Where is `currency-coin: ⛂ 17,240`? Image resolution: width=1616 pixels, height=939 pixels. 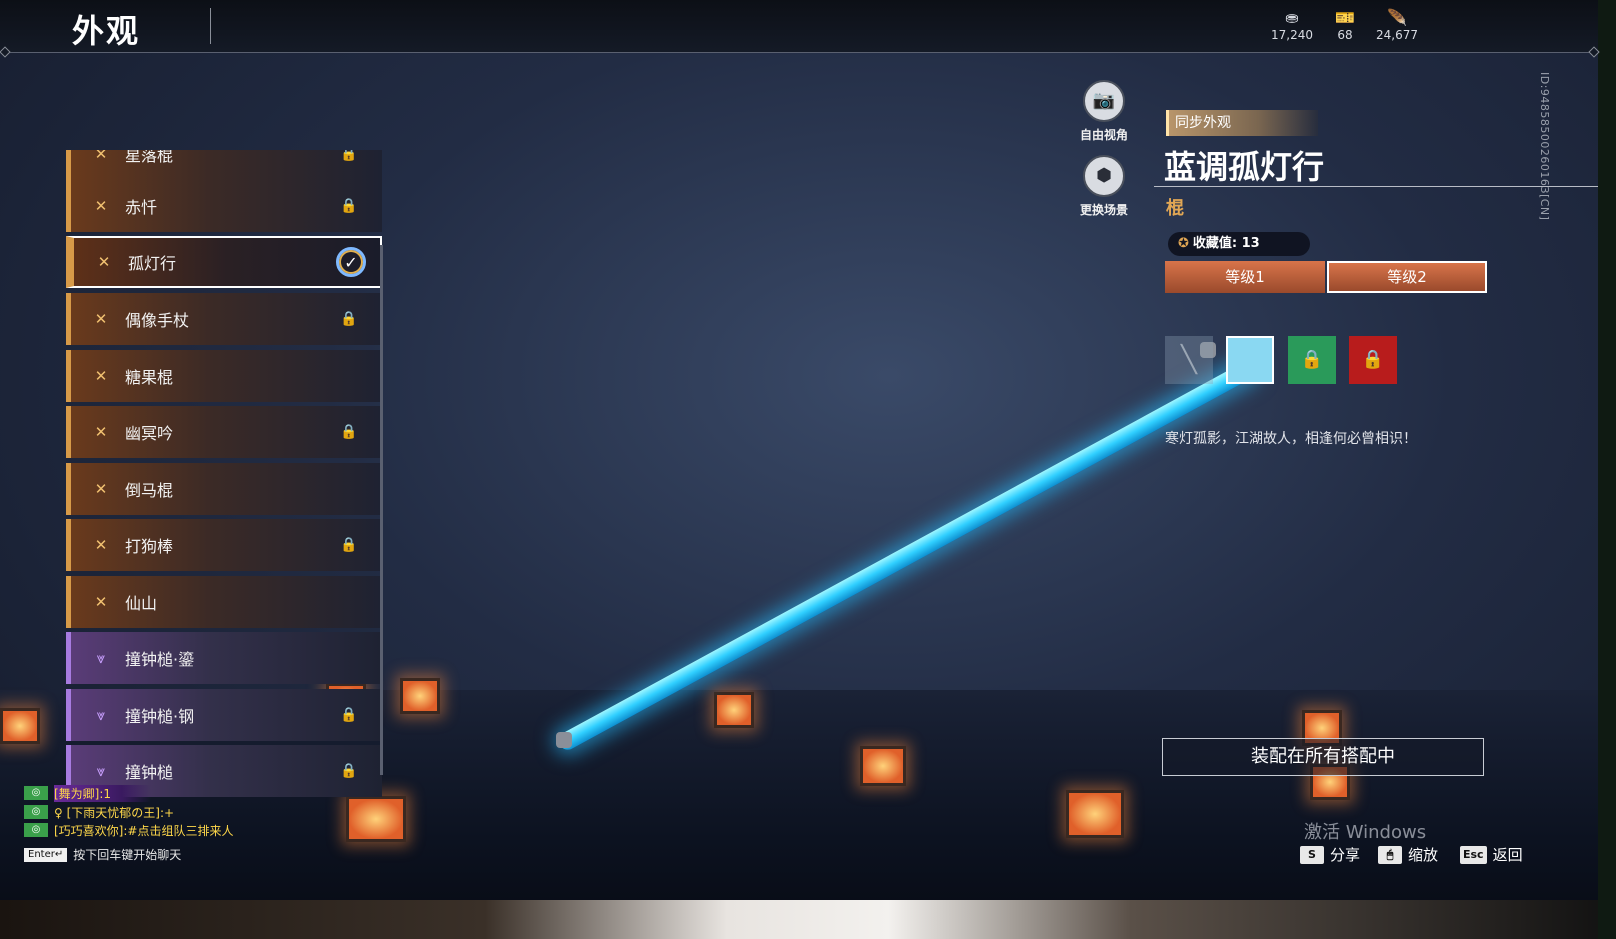
currency-coin: ⛂ 17,240 is located at coordinates (1292, 25).